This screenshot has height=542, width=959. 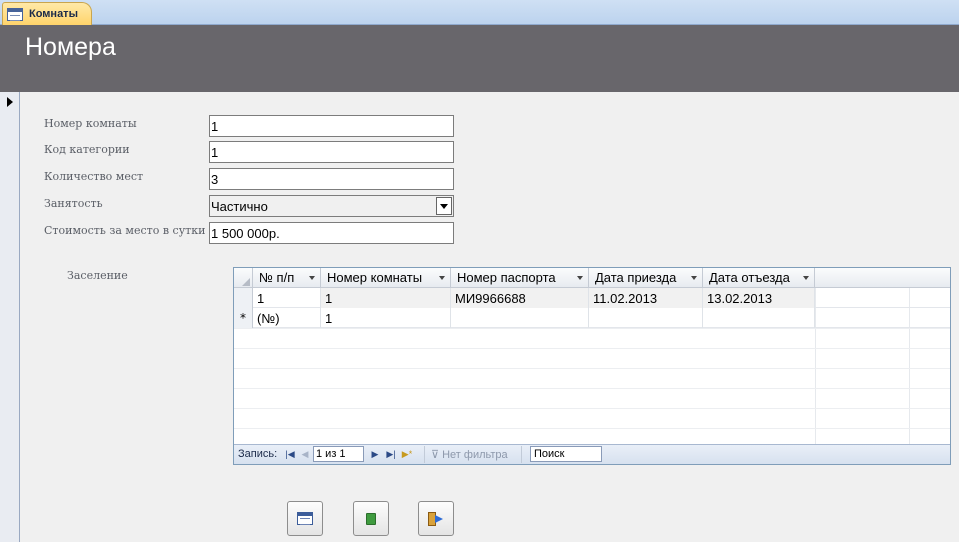 I want to click on record-label: Запись:, so click(x=258, y=454).